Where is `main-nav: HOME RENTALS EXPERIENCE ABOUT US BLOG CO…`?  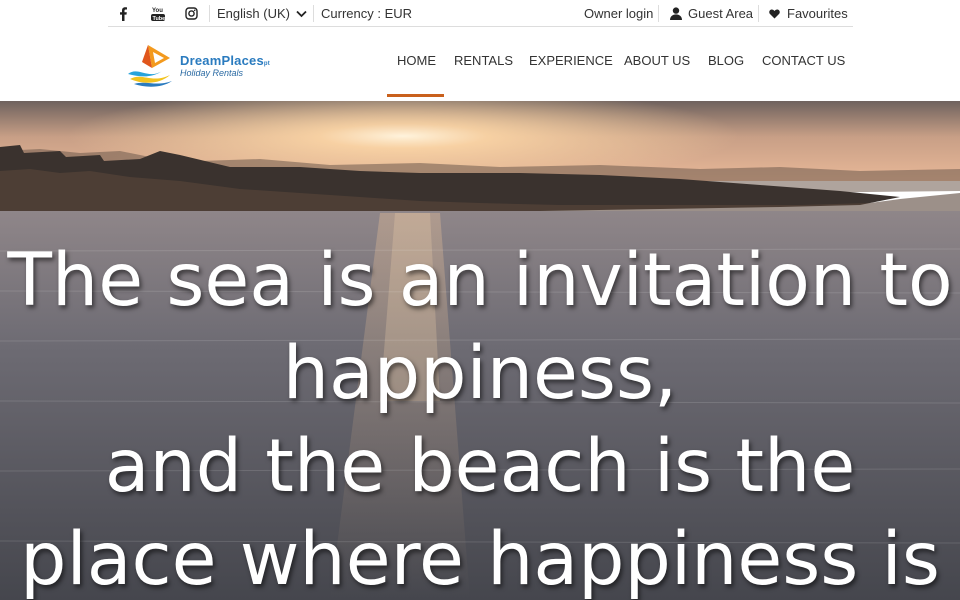
main-nav: HOME RENTALS EXPERIENCE ABOUT US BLOG CO… is located at coordinates (480, 61).